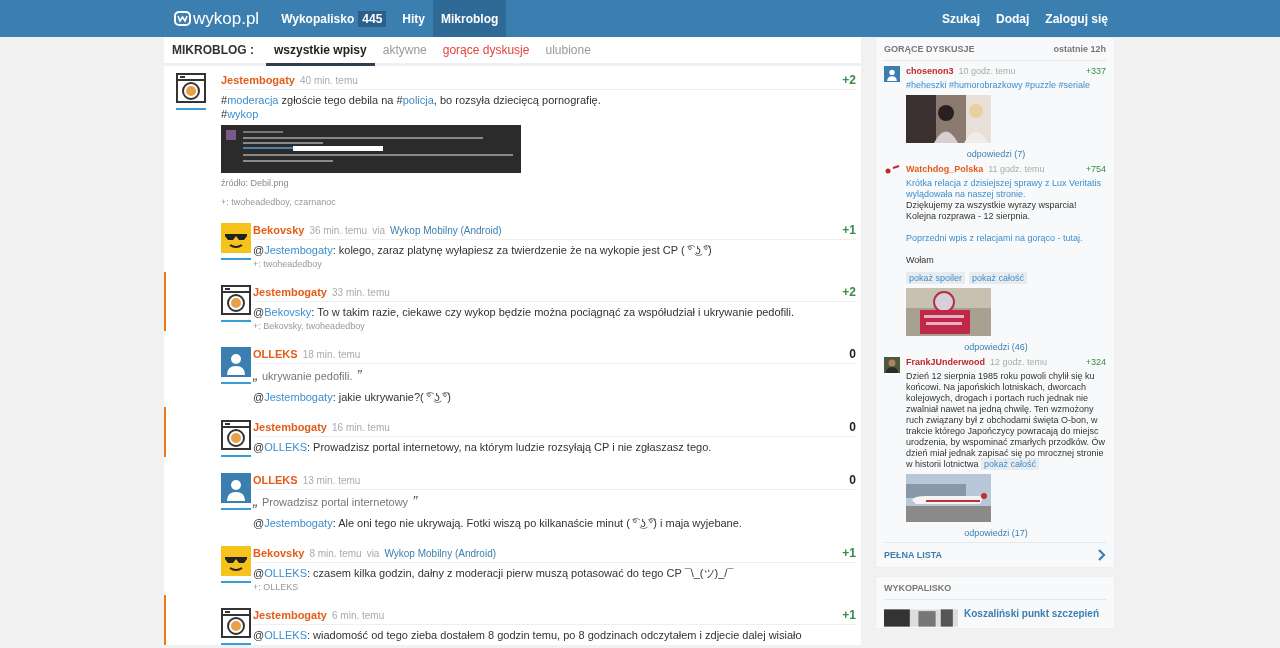 Image resolution: width=1280 pixels, height=648 pixels. What do you see at coordinates (494, 573) in the screenshot?
I see `post-text: @OLLEKS: czasem kilka godzin, dałny z moderacji pierw muszą potasować do tego CP ¯\_(ツ)_/¯` at bounding box center [494, 573].